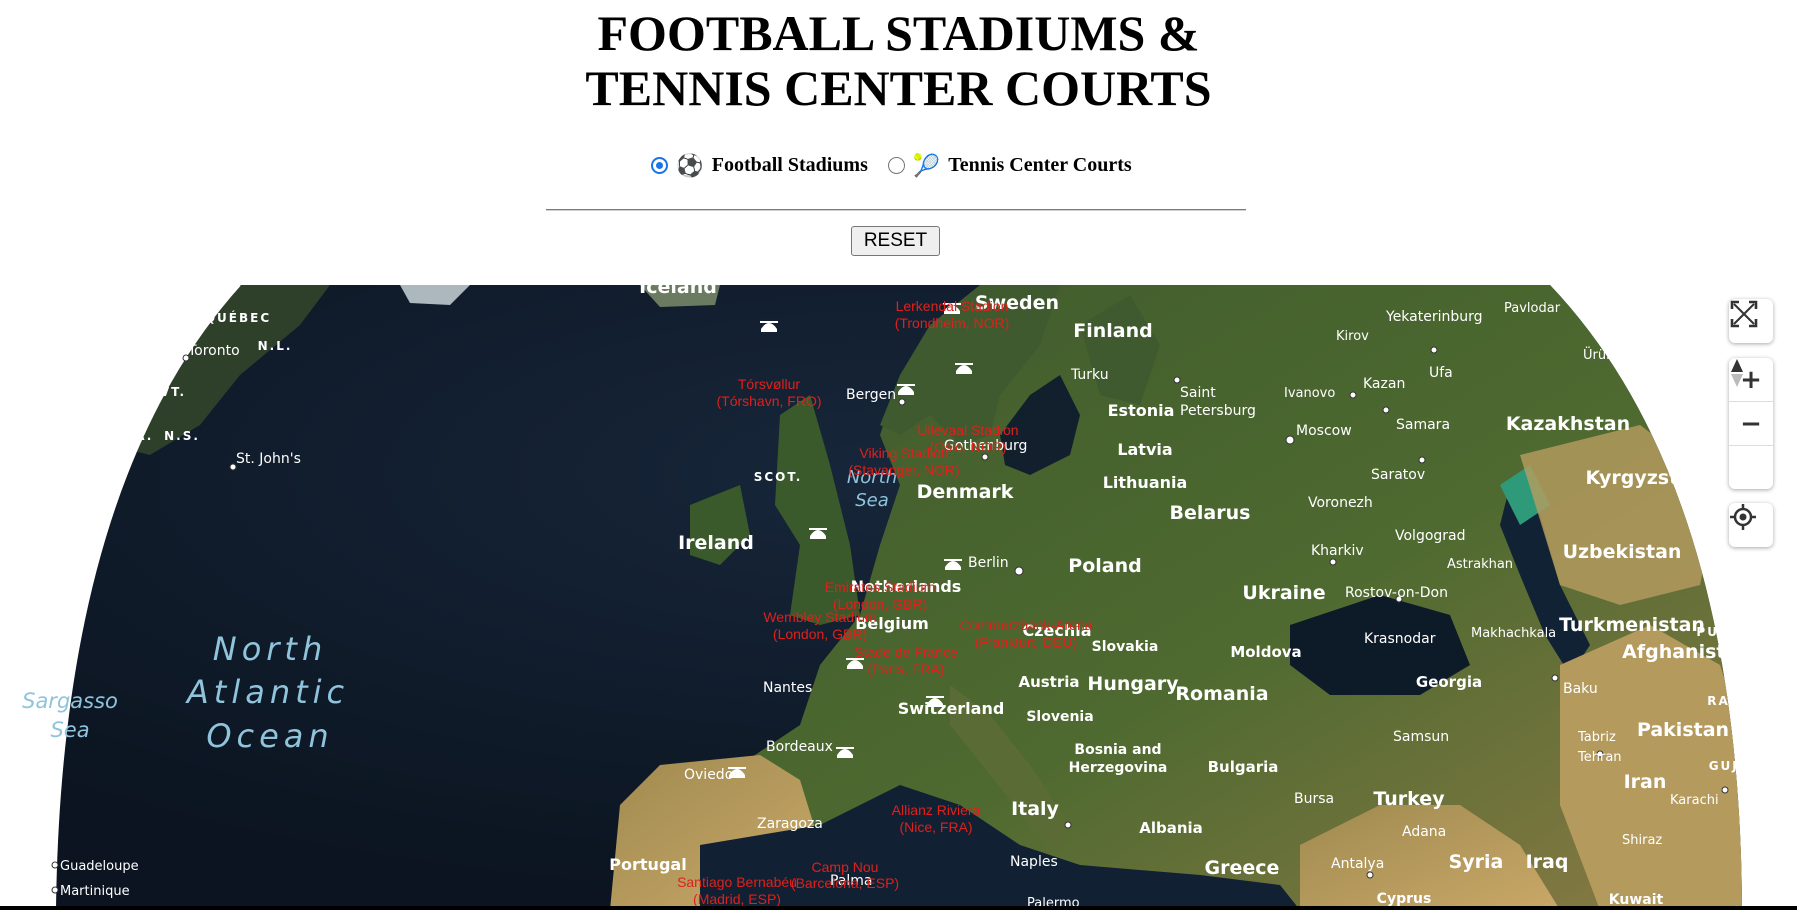 The height and width of the screenshot is (910, 1797). I want to click on city-label: Nantes, so click(787, 688).